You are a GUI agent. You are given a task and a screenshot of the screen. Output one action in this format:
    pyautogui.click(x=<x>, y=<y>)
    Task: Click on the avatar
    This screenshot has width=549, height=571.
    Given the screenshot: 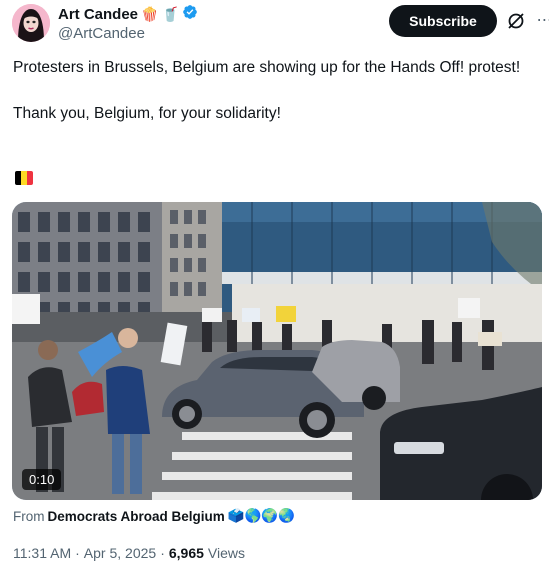 What is the action you would take?
    pyautogui.click(x=31, y=23)
    